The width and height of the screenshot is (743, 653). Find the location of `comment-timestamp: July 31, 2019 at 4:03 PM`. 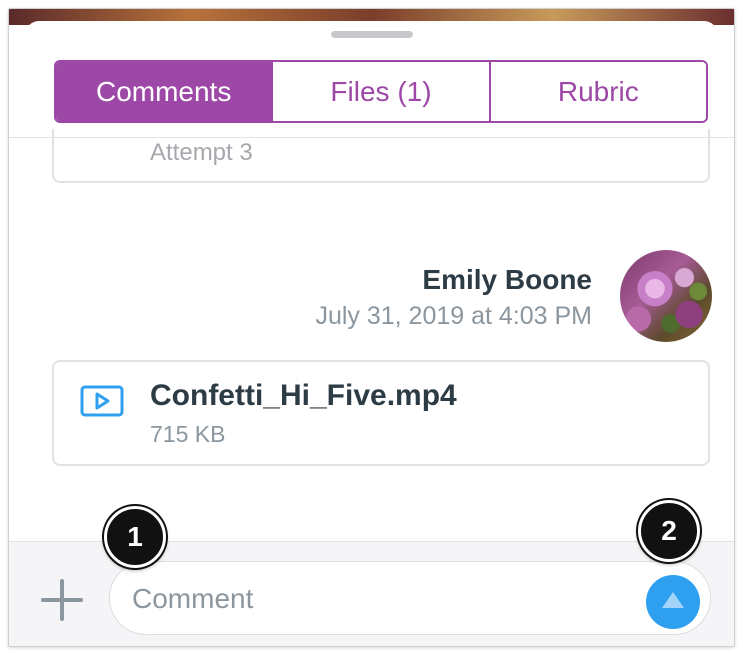

comment-timestamp: July 31, 2019 at 4:03 PM is located at coordinates (453, 316).